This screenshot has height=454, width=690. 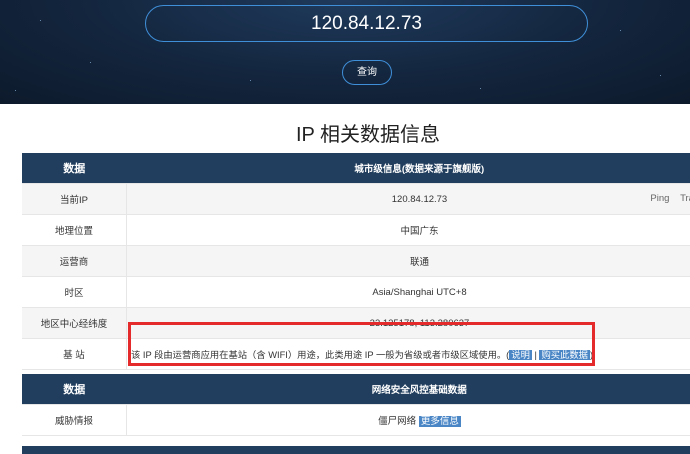 What do you see at coordinates (685, 198) in the screenshot?
I see `trace-link: Trace` at bounding box center [685, 198].